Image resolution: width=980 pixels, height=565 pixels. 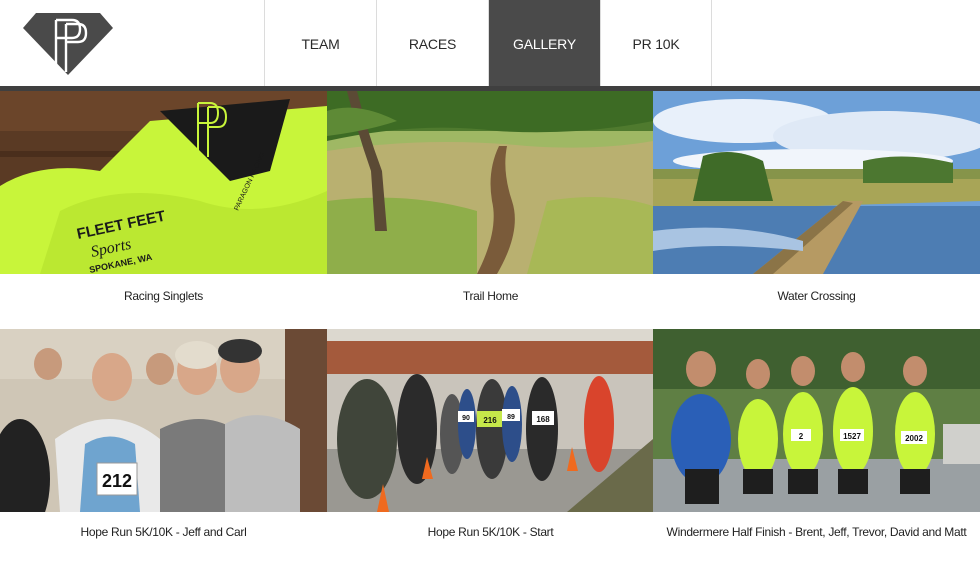 I want to click on caption-hope-run-start: Hope Run 5K/10K - Start, so click(x=490, y=532).